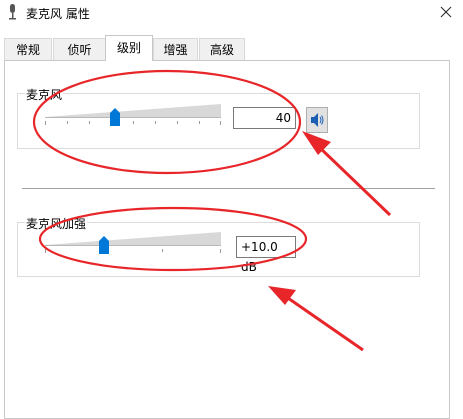 This screenshot has height=419, width=463. What do you see at coordinates (266, 255) in the screenshot?
I see `microphone-boost-value: +10.0 dB` at bounding box center [266, 255].